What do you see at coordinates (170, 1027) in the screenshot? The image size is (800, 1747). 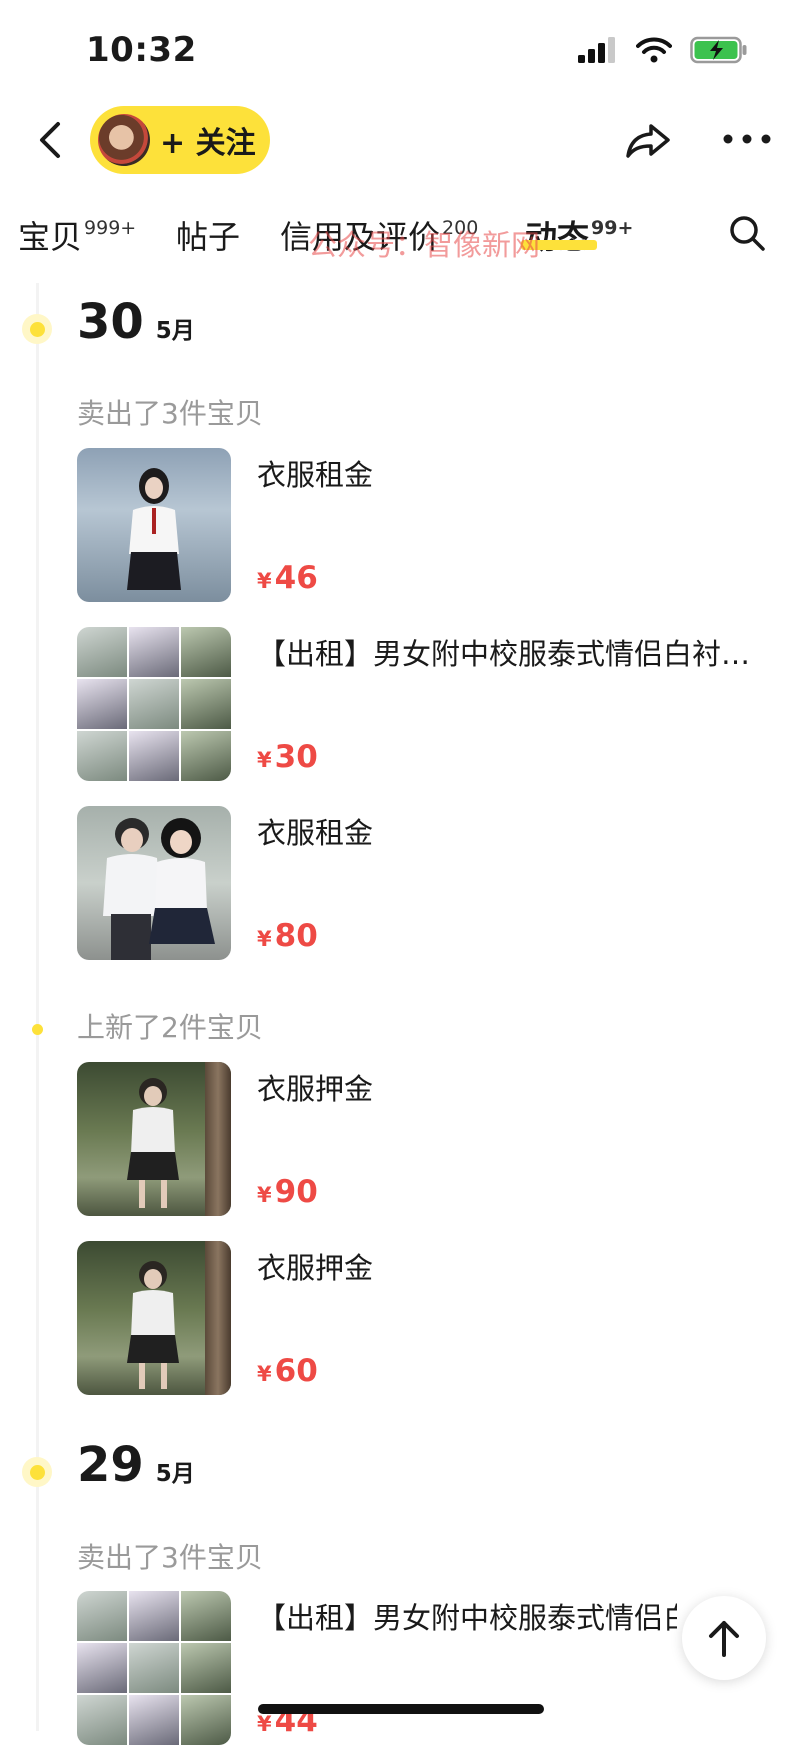 I see `section-label-new: 上新了2件宝贝` at bounding box center [170, 1027].